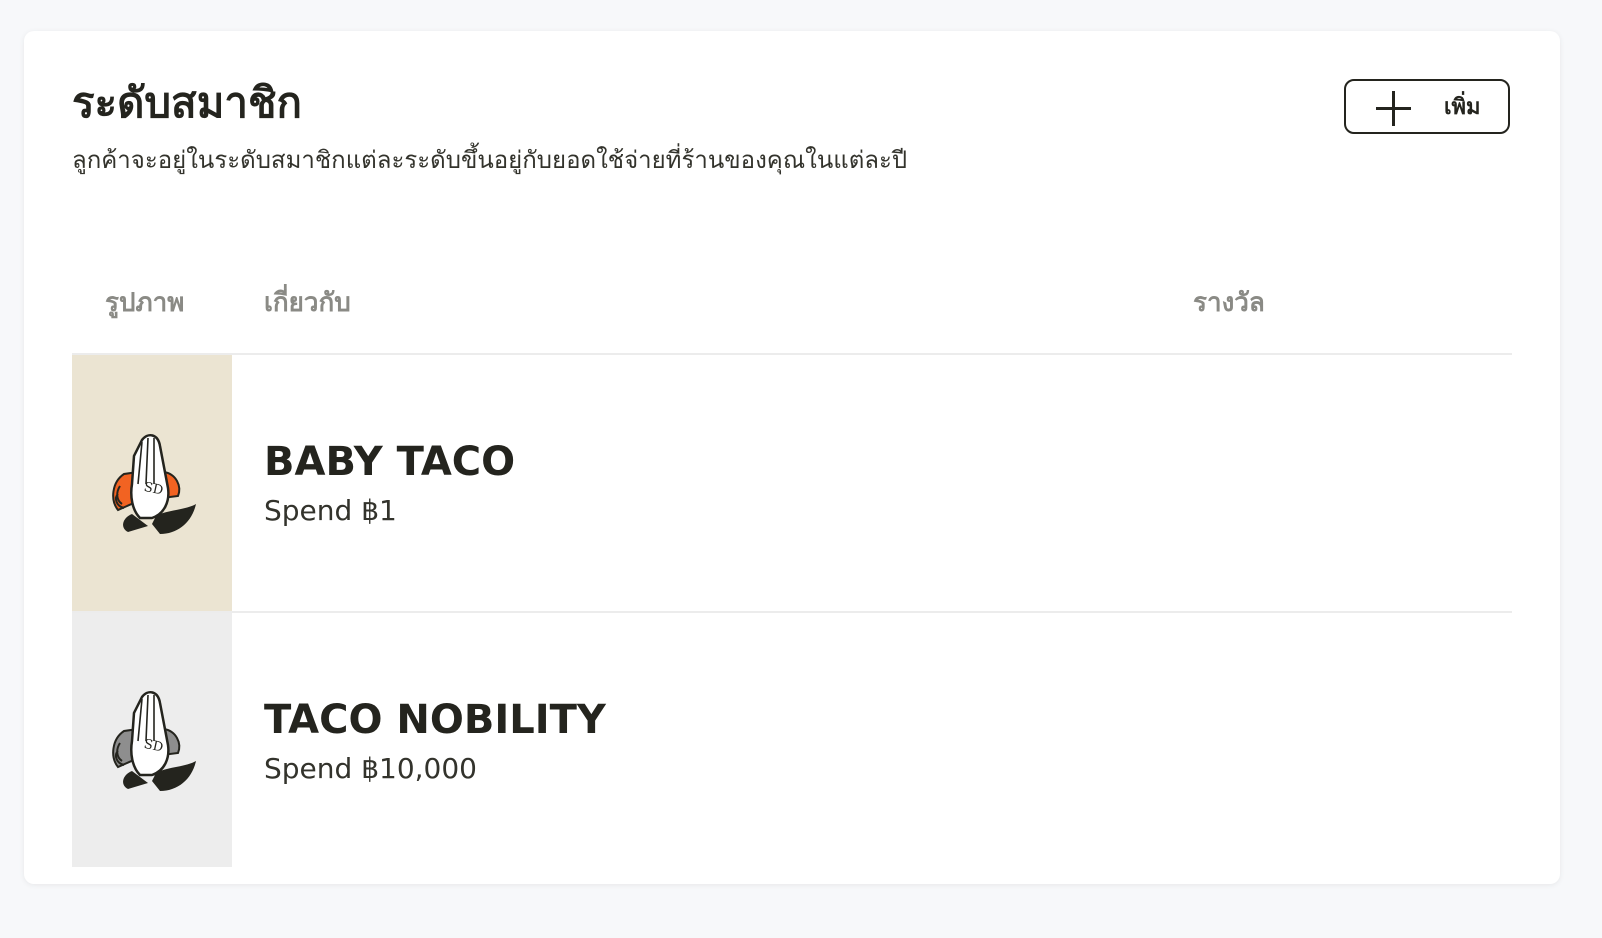 The width and height of the screenshot is (1602, 938). What do you see at coordinates (307, 303) in the screenshot?
I see `column-header-about: เกี่ยวกับ` at bounding box center [307, 303].